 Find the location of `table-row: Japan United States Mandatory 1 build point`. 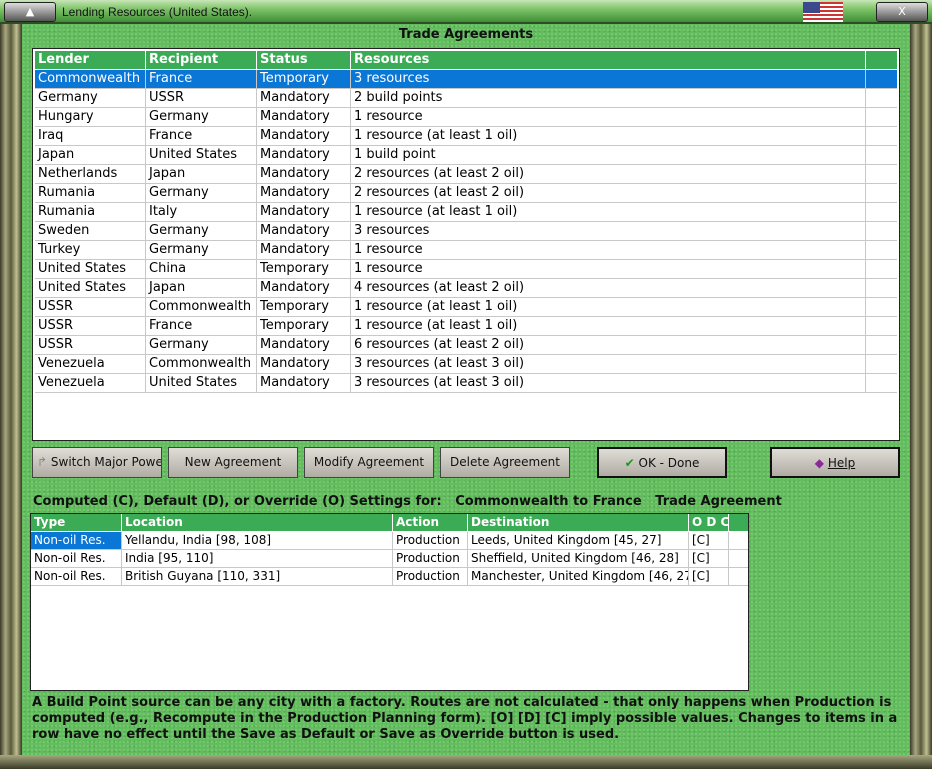

table-row: Japan United States Mandatory 1 build point is located at coordinates (466, 155).